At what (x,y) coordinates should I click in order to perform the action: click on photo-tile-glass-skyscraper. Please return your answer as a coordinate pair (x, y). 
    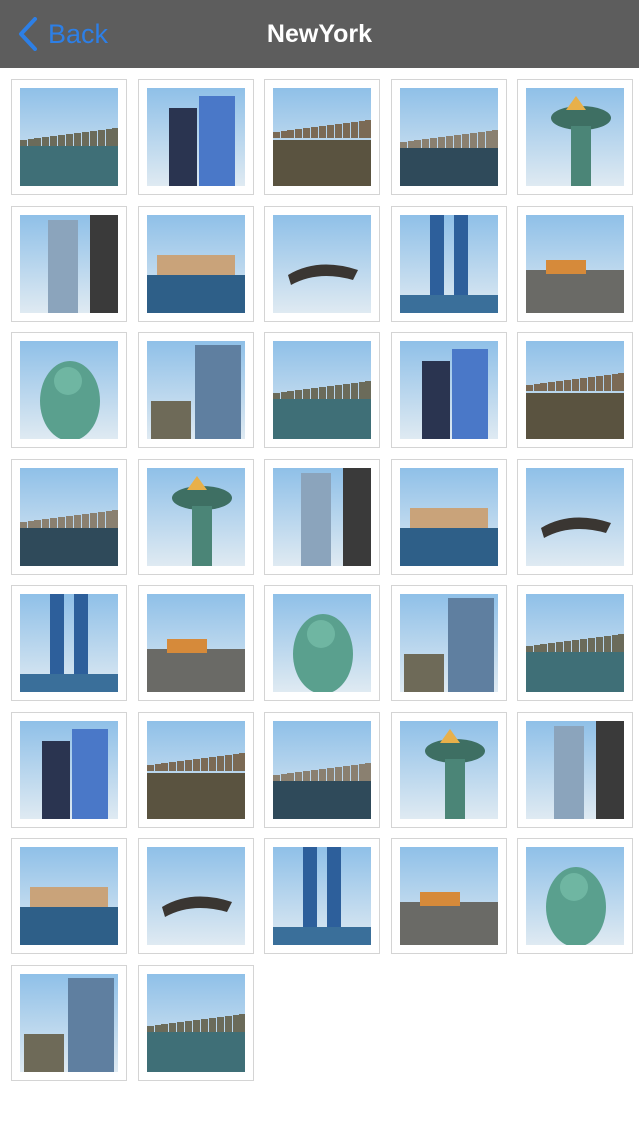
    Looking at the image, I should click on (69, 263).